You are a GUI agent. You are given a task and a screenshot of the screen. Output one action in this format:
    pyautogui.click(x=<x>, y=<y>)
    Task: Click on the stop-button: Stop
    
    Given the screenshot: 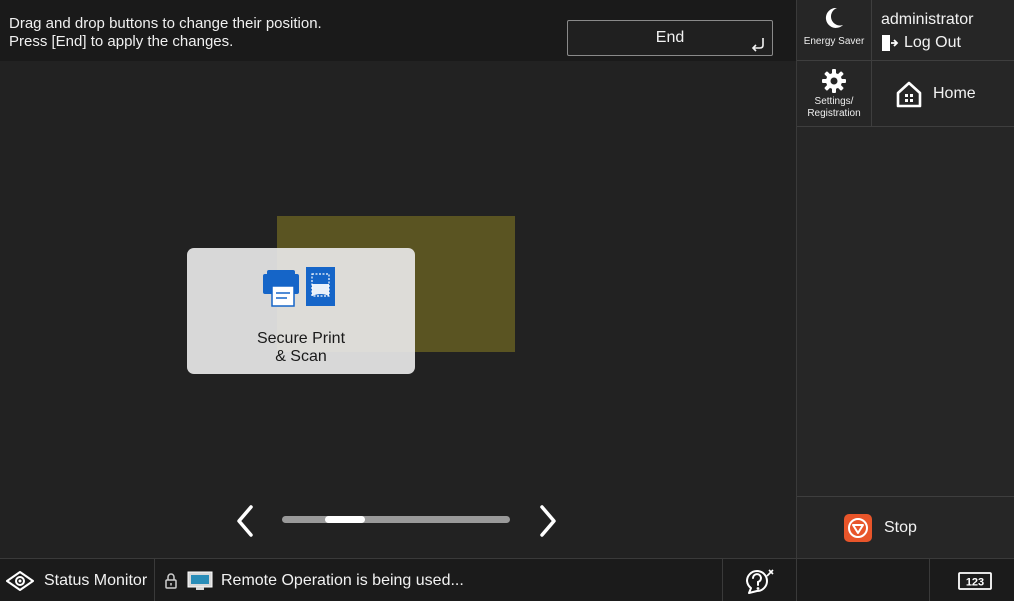 What is the action you would take?
    pyautogui.click(x=905, y=527)
    